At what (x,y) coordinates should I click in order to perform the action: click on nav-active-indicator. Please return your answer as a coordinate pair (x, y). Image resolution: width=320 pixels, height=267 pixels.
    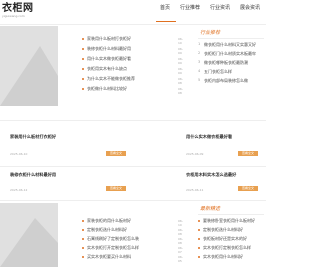
    Looking at the image, I should click on (166, 21).